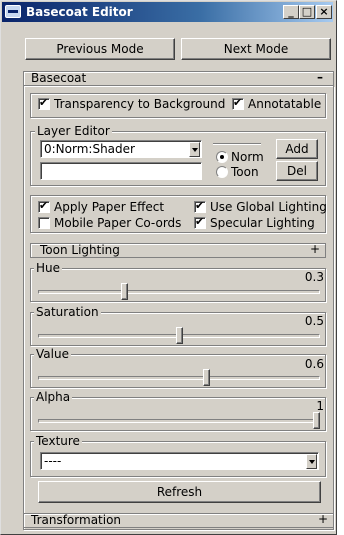 The width and height of the screenshot is (344, 535). Describe the element at coordinates (58, 441) in the screenshot. I see `texture-legend: Texture` at that location.